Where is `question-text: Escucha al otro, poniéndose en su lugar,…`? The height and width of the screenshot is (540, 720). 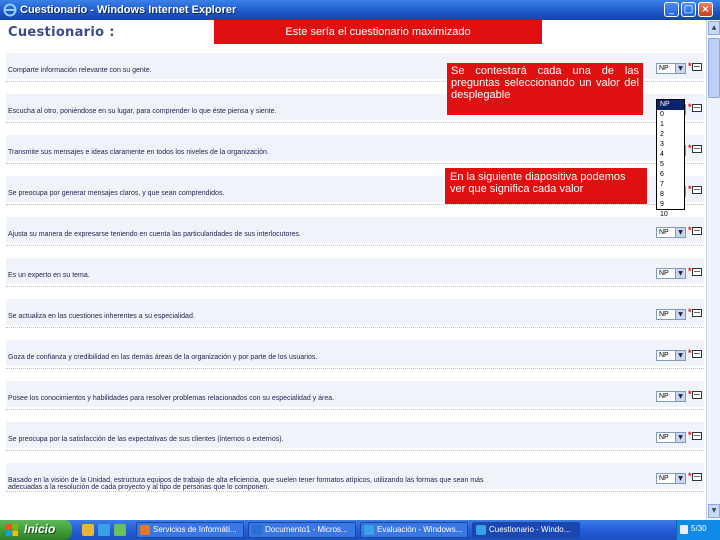
question-text: Escucha al otro, poniéndose en su lugar,… is located at coordinates (142, 111).